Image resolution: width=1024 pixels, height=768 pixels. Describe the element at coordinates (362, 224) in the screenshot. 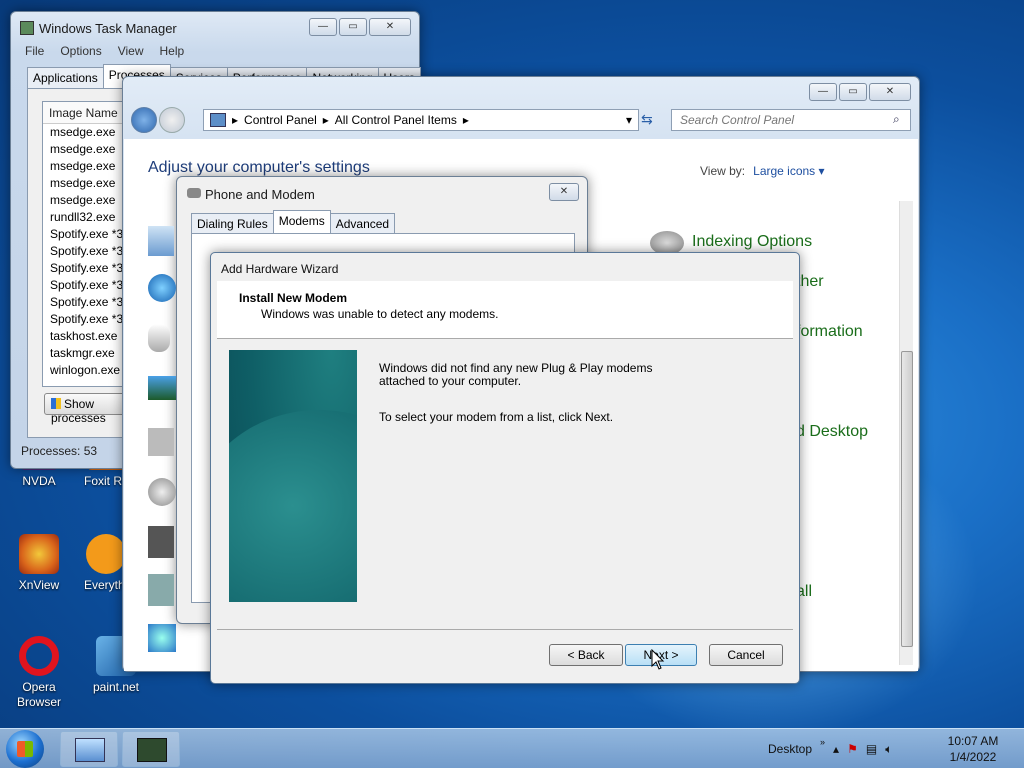

I see `tab-advanced: Advanced` at that location.